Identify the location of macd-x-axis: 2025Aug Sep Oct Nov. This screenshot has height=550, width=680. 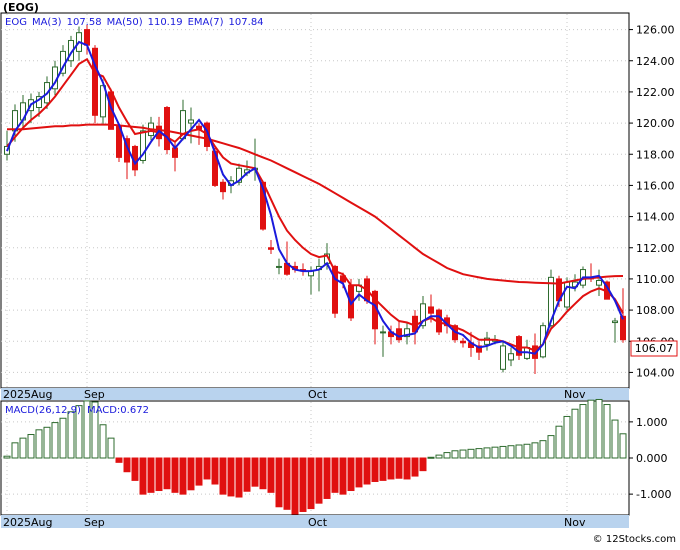
(315, 522).